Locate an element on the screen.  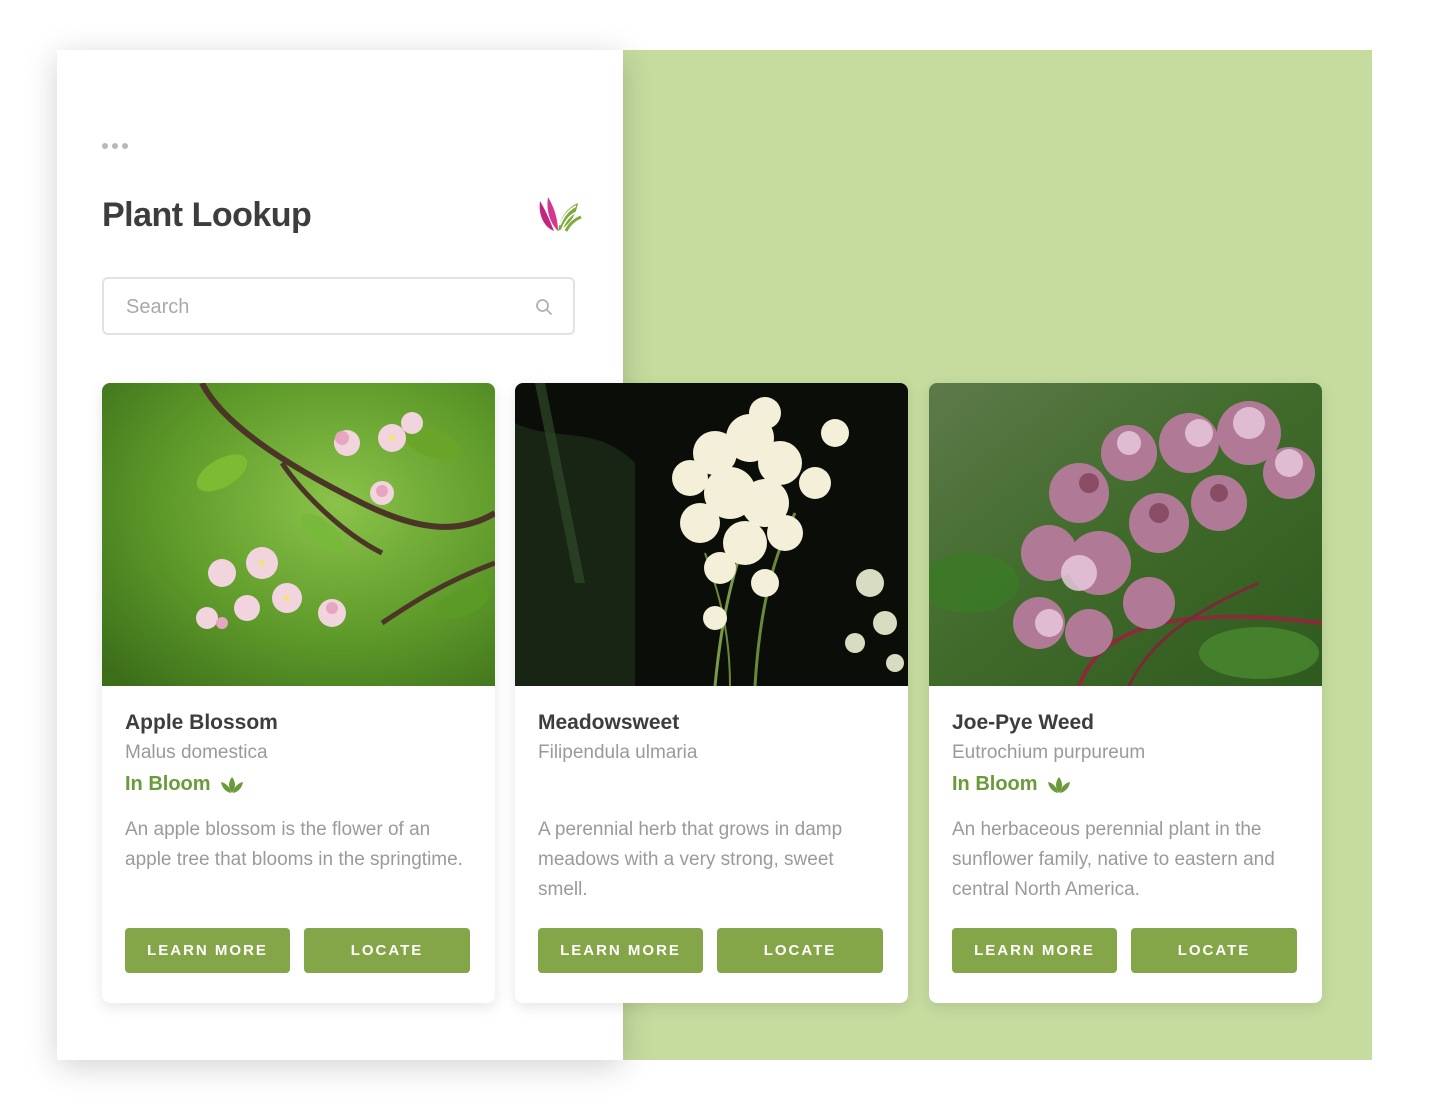
plant-scientific-name: Malus domestica is located at coordinates (196, 752).